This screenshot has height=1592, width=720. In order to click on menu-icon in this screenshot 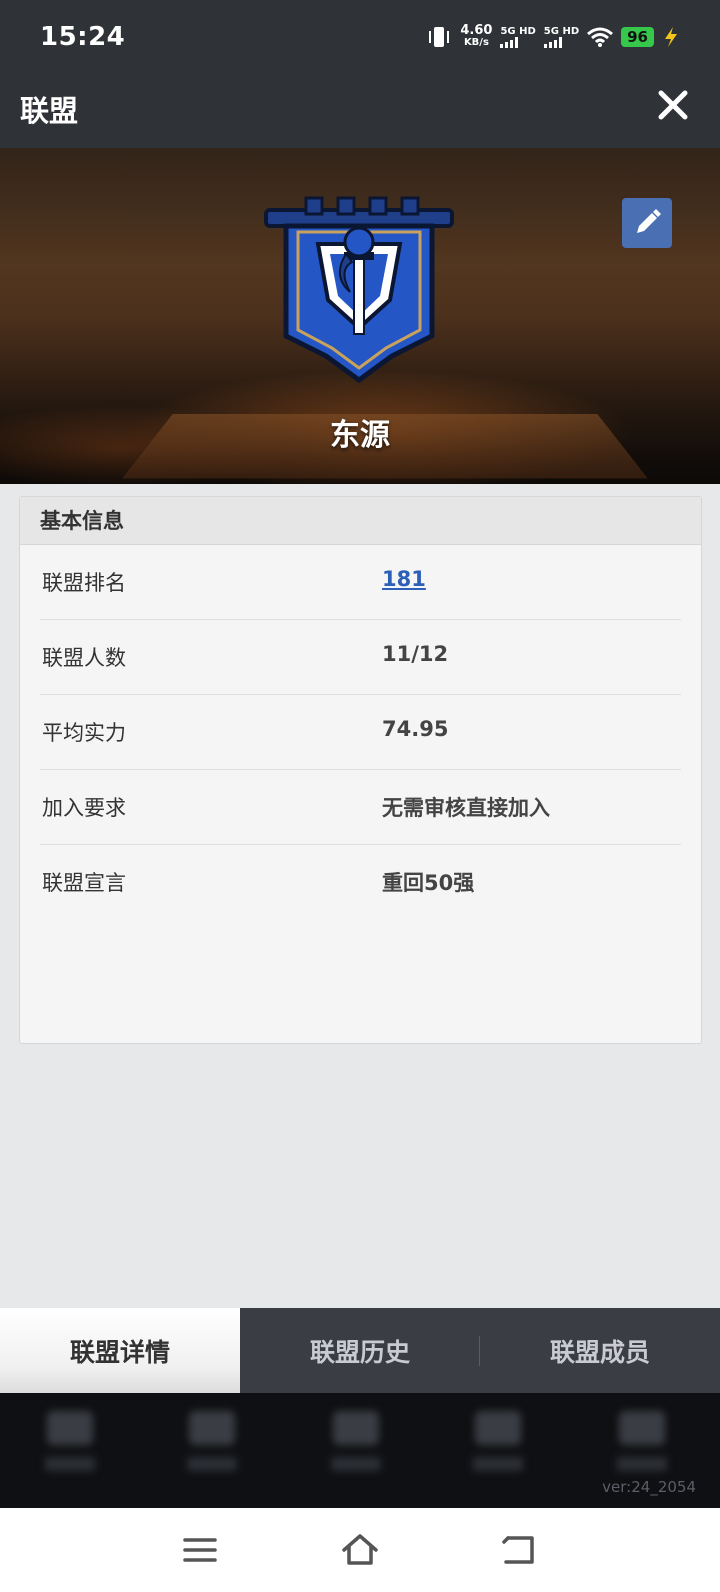, I will do `click(200, 1550)`.